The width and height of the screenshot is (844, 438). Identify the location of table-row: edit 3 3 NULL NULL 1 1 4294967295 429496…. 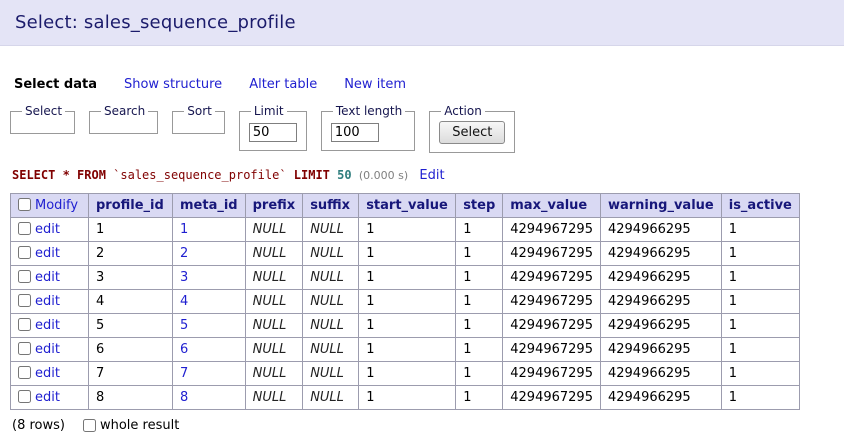
(405, 277).